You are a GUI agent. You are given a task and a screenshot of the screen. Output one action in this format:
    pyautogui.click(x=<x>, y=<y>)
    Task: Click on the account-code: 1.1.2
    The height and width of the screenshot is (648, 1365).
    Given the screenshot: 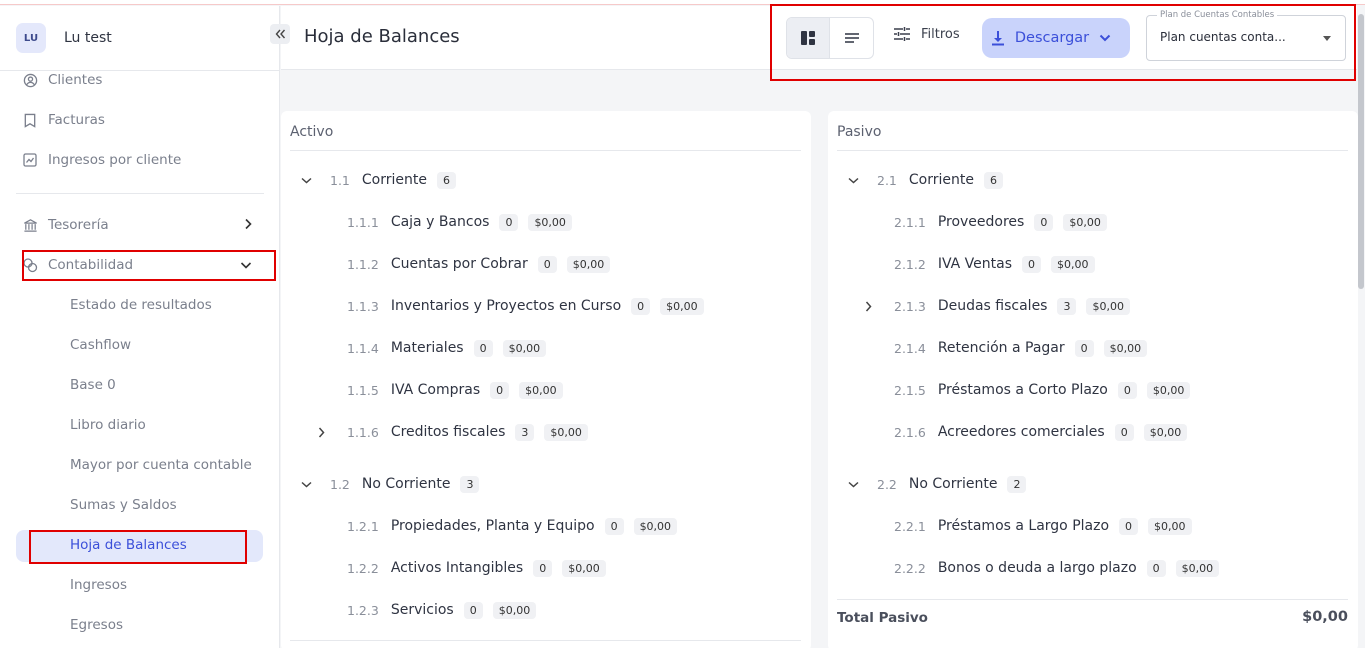 What is the action you would take?
    pyautogui.click(x=363, y=264)
    